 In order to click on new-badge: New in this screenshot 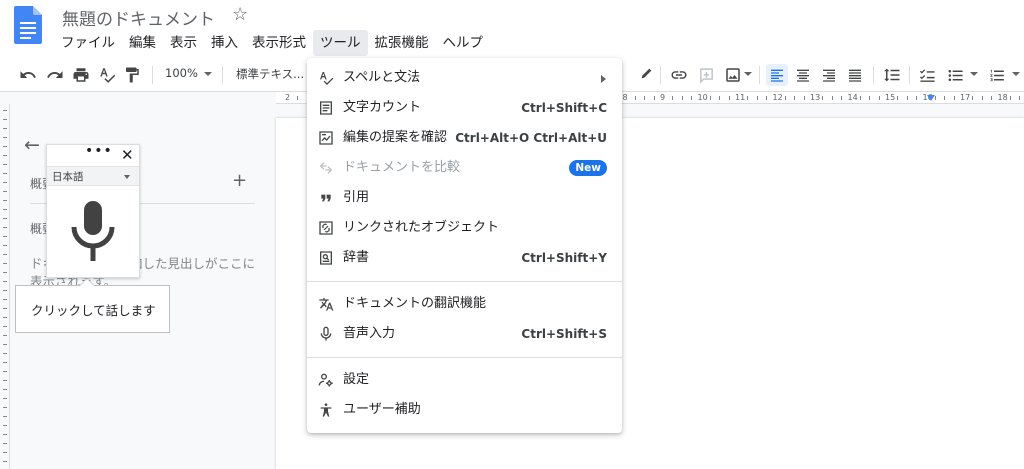, I will do `click(588, 168)`.